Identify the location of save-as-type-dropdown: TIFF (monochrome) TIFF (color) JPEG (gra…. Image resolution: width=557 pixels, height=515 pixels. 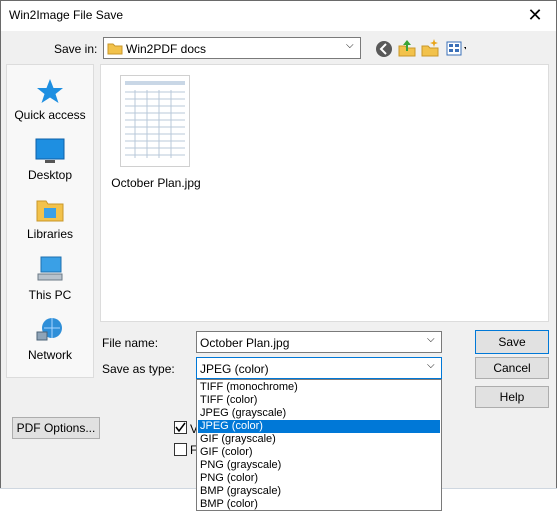
(319, 445).